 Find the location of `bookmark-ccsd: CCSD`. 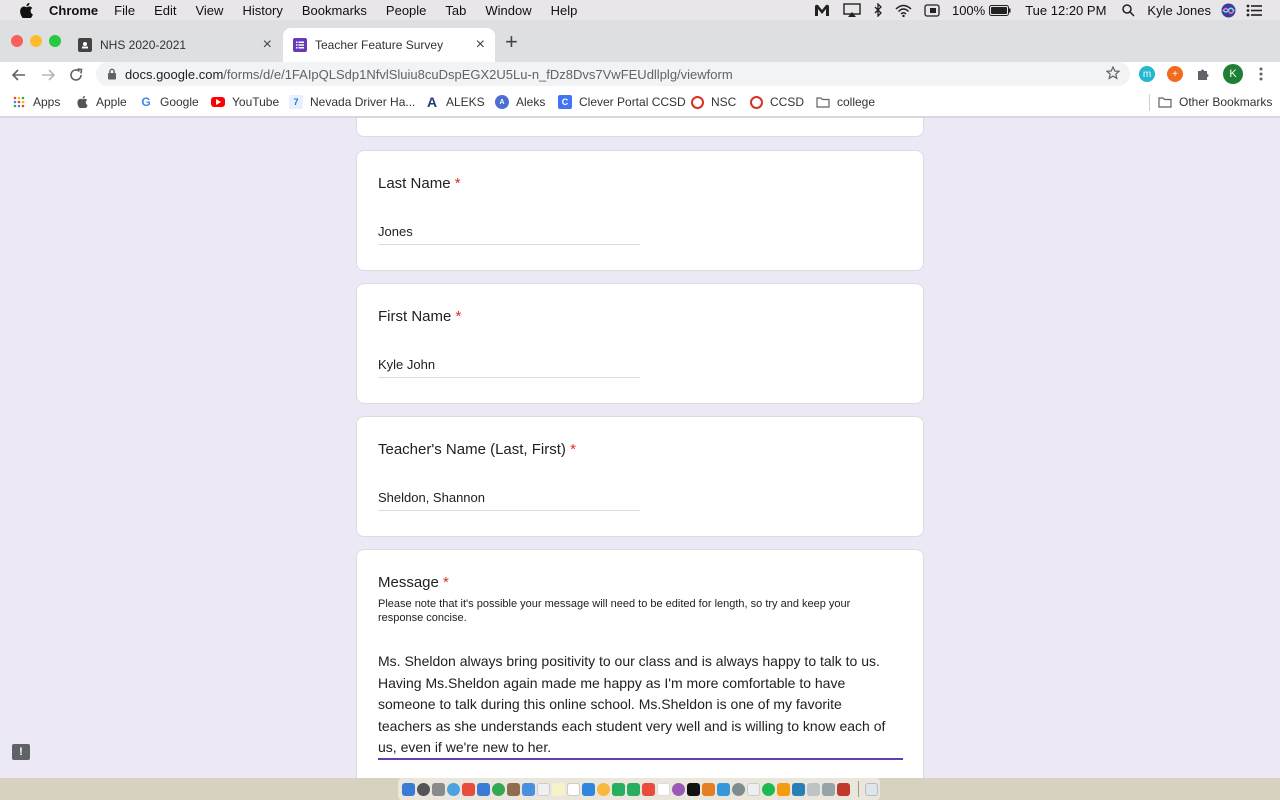

bookmark-ccsd: CCSD is located at coordinates (777, 102).